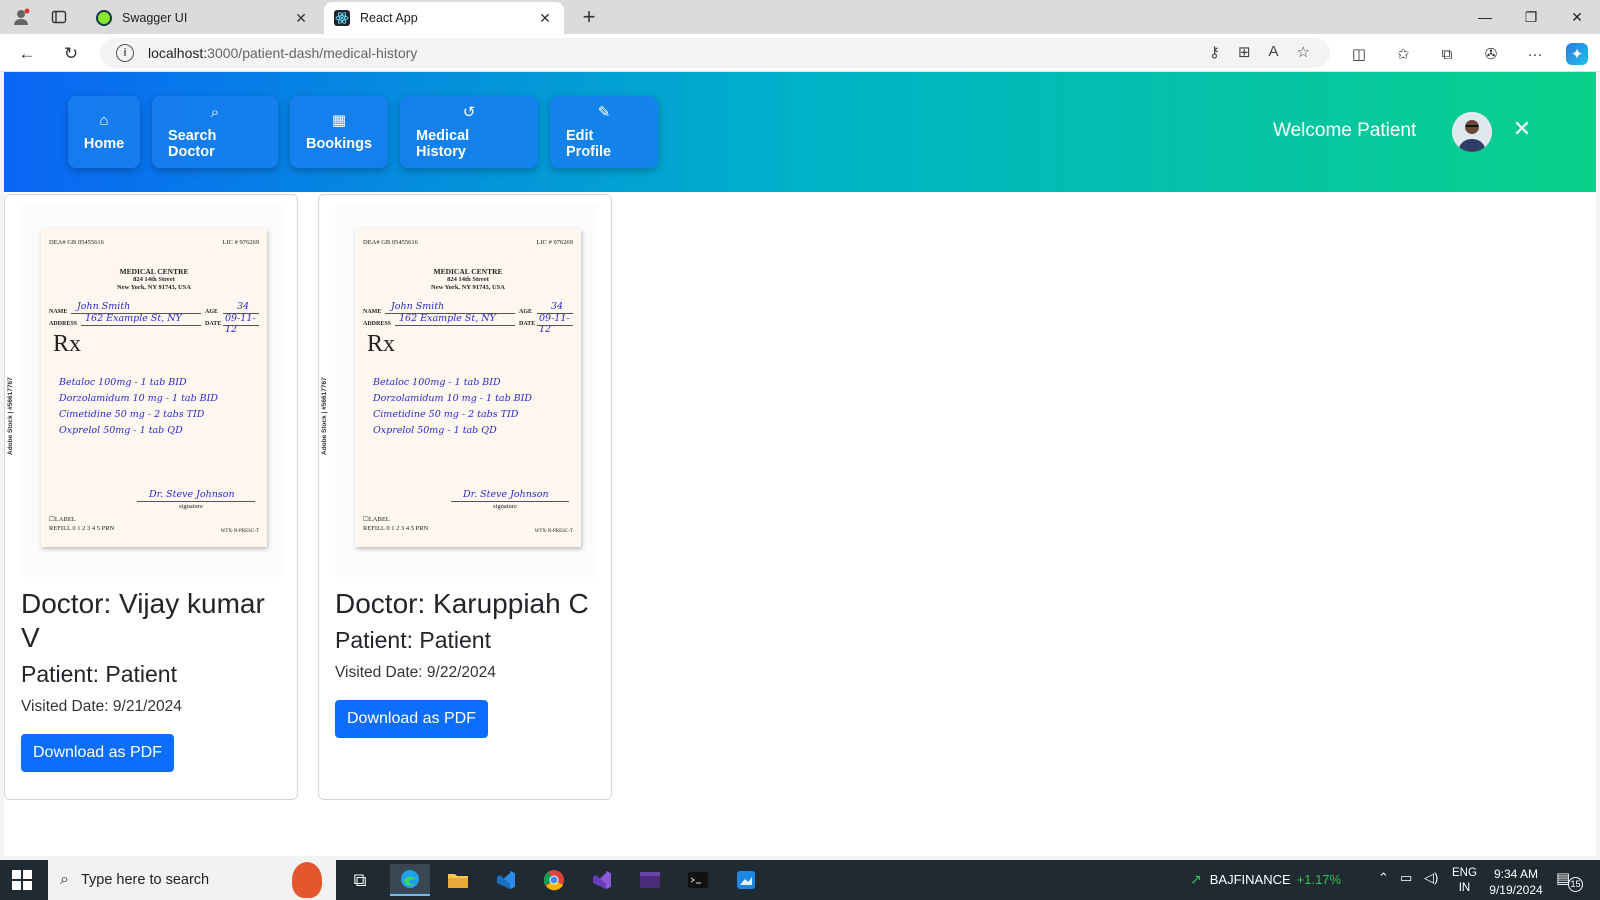 This screenshot has height=900, width=1600. Describe the element at coordinates (602, 880) in the screenshot. I see `visual-studio-icon` at that location.